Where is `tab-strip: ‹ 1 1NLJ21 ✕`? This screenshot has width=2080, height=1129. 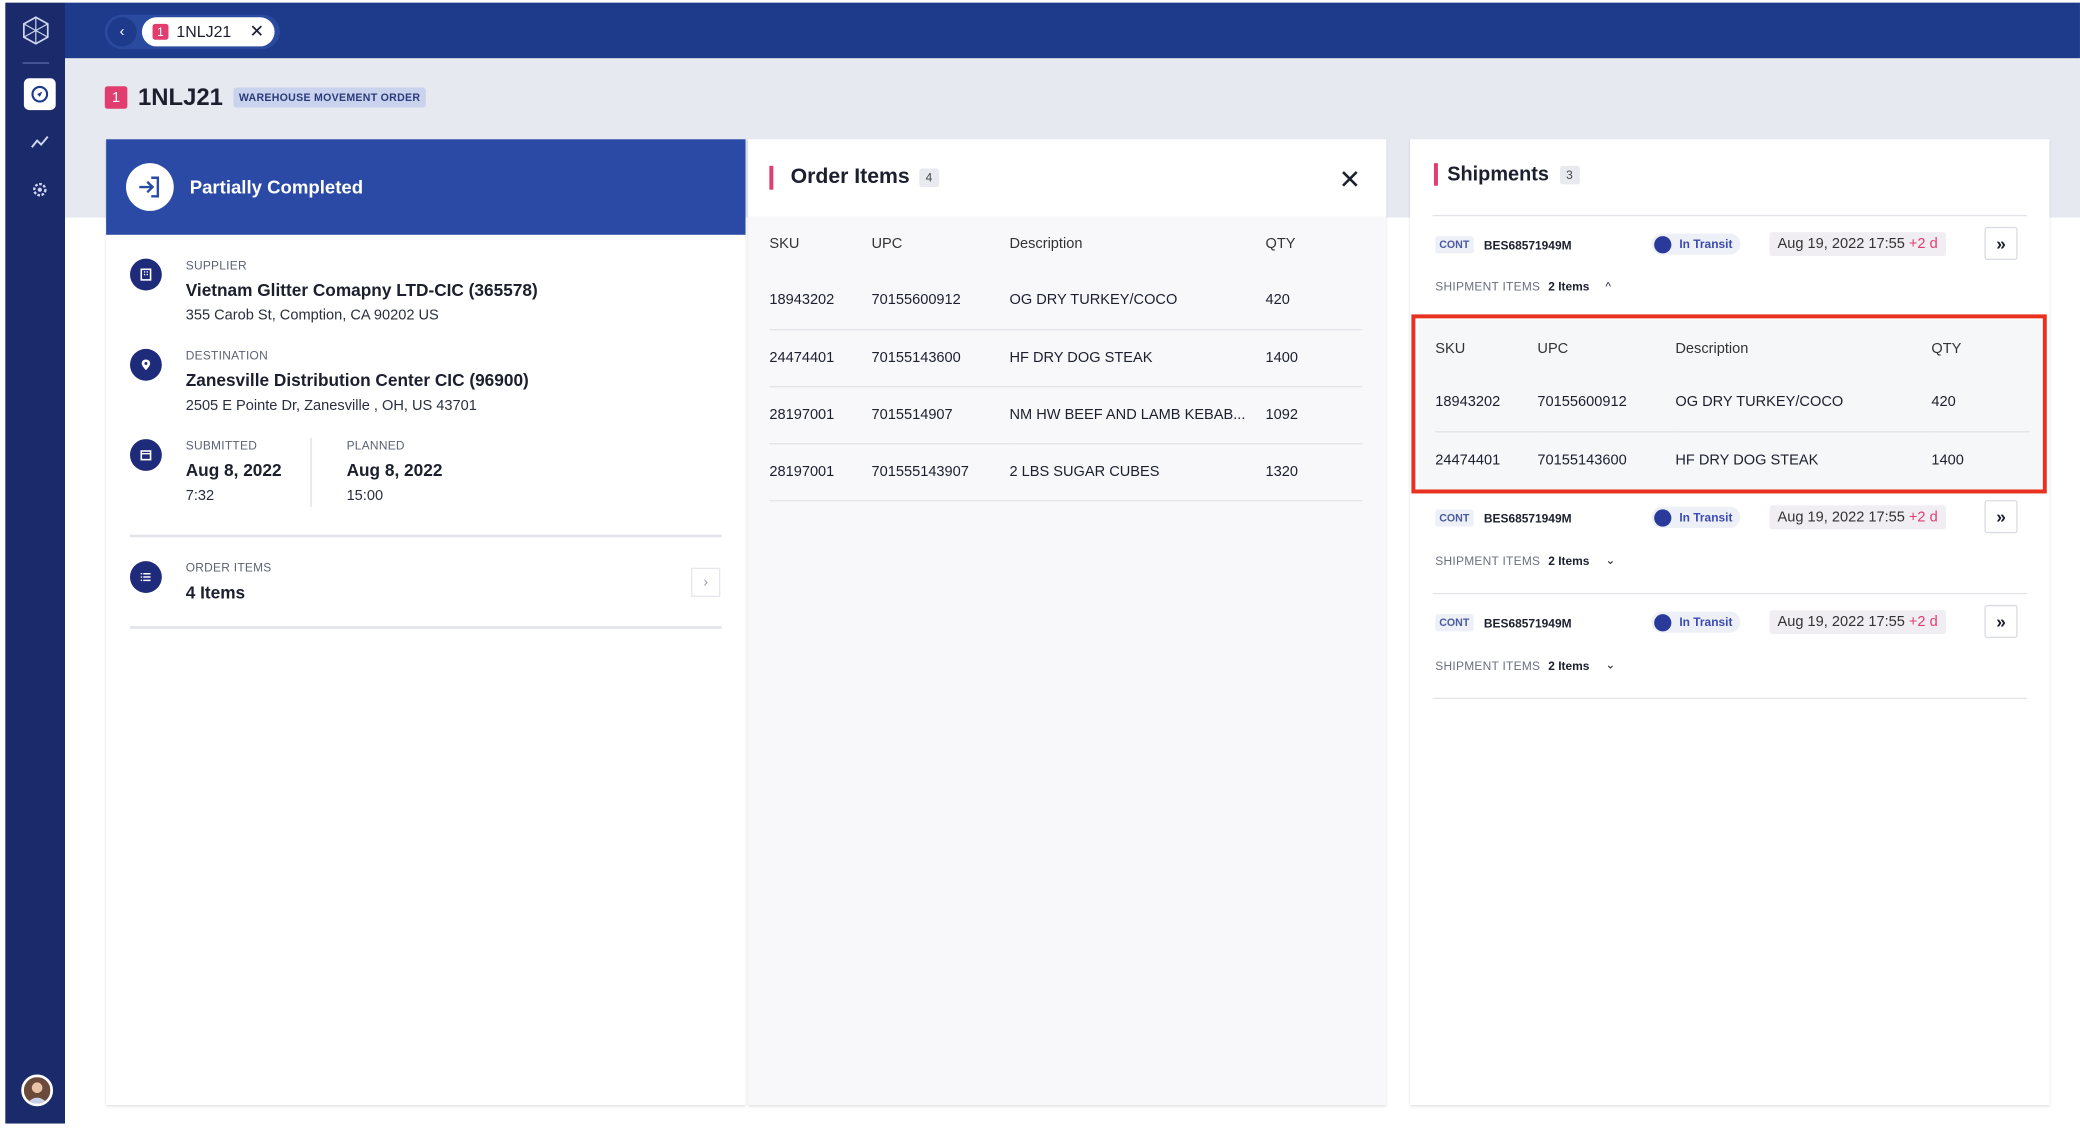 tab-strip: ‹ 1 1NLJ21 ✕ is located at coordinates (192, 32).